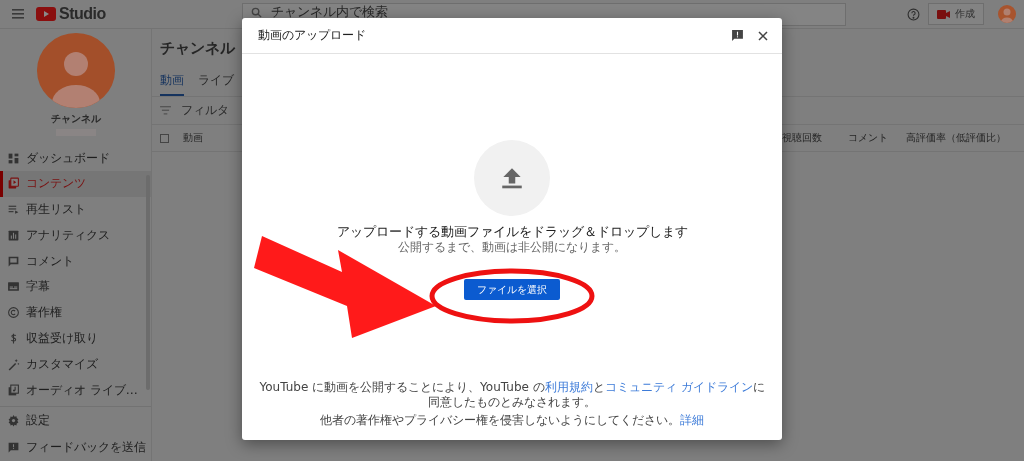  Describe the element at coordinates (692, 420) in the screenshot. I see `terms-link: 詳細` at that location.